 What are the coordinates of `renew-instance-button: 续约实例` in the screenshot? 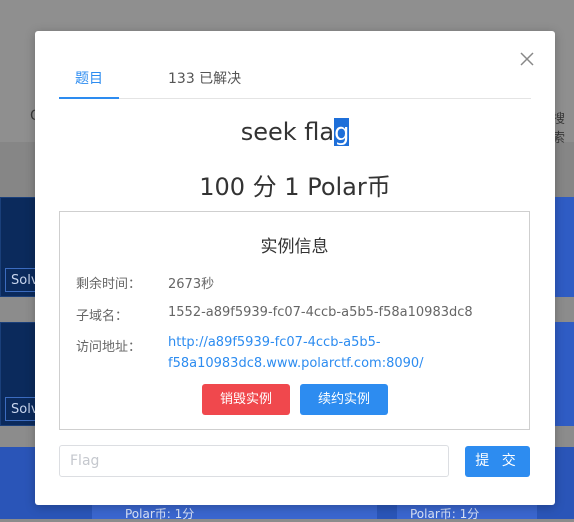 It's located at (344, 399).